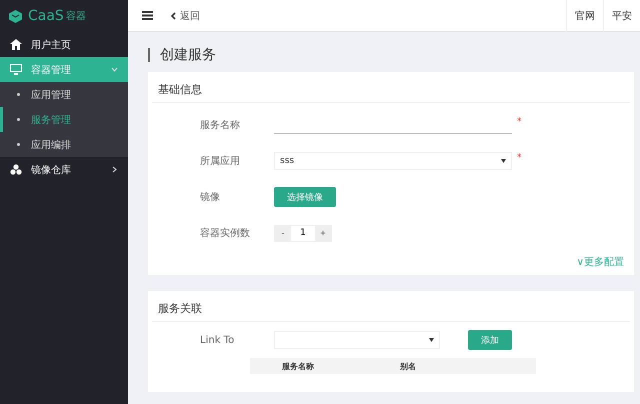 The width and height of the screenshot is (640, 404). What do you see at coordinates (64, 169) in the screenshot?
I see `nav-item: 镜像仓库` at bounding box center [64, 169].